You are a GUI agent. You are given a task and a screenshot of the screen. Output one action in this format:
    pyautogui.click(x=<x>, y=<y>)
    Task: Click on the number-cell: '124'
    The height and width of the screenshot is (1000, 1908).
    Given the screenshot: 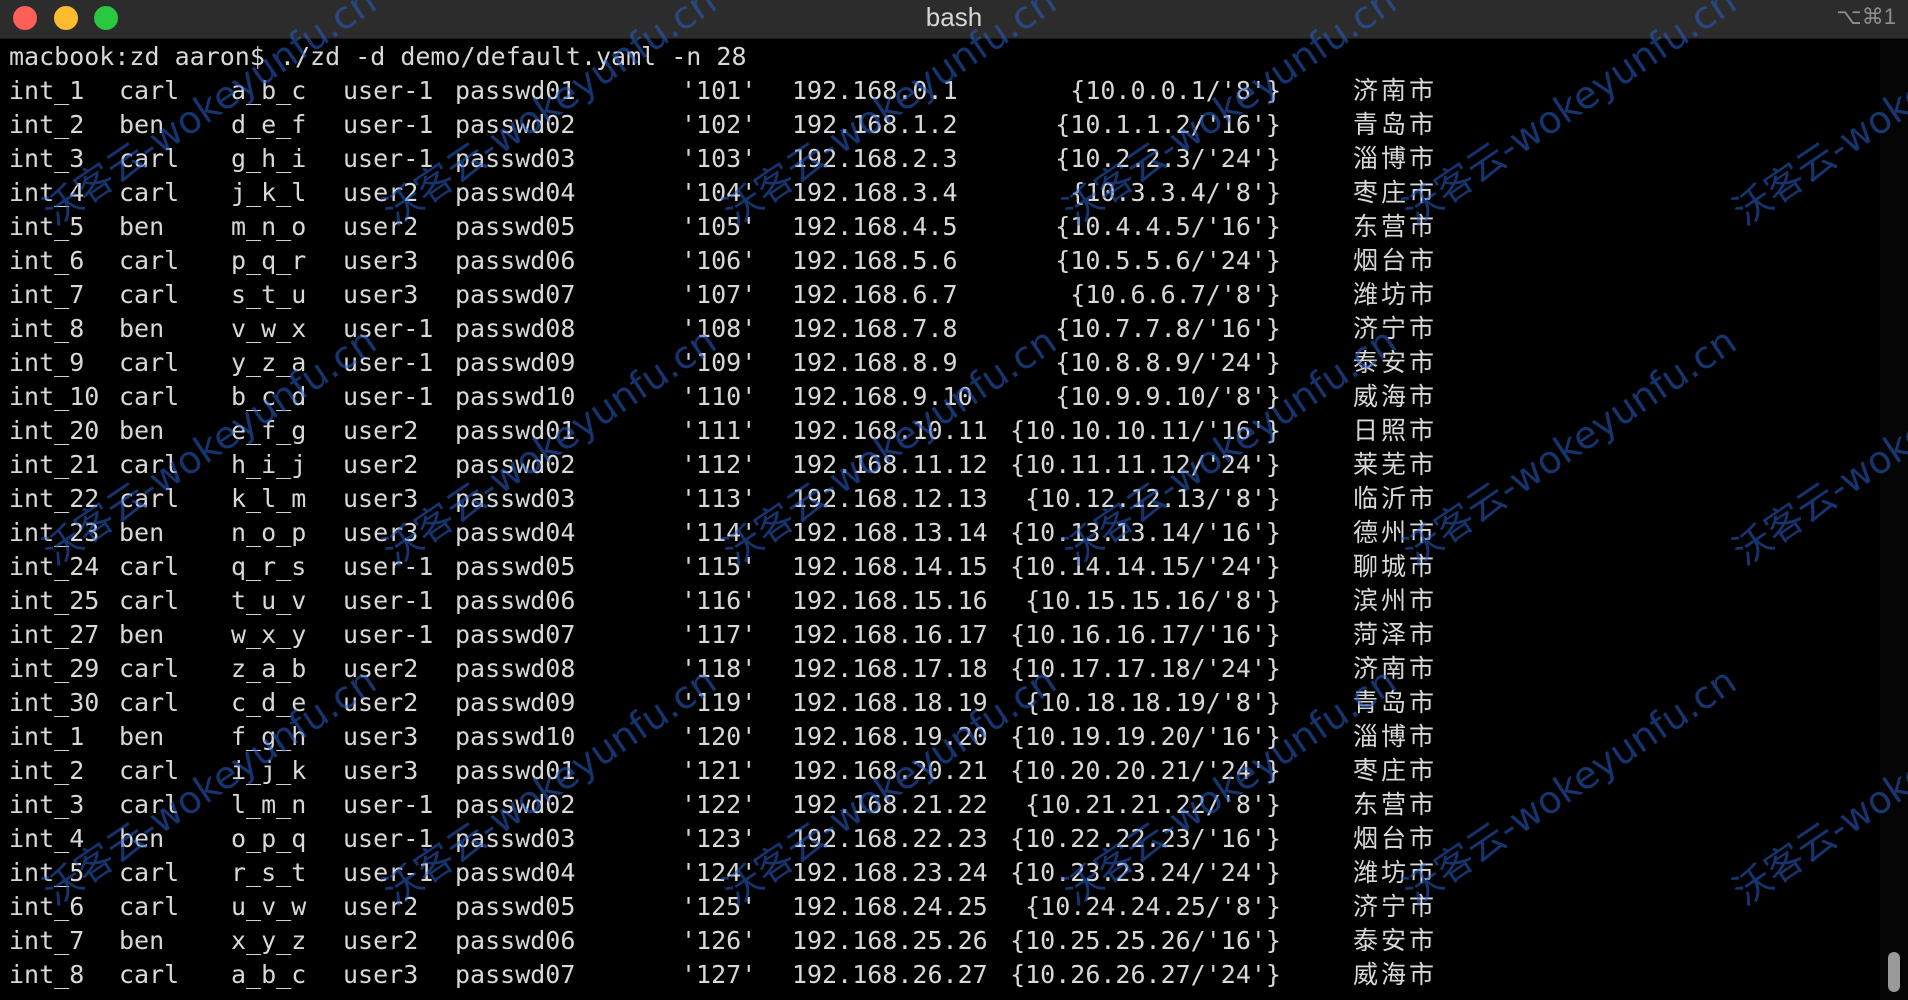 What is the action you would take?
    pyautogui.click(x=719, y=872)
    